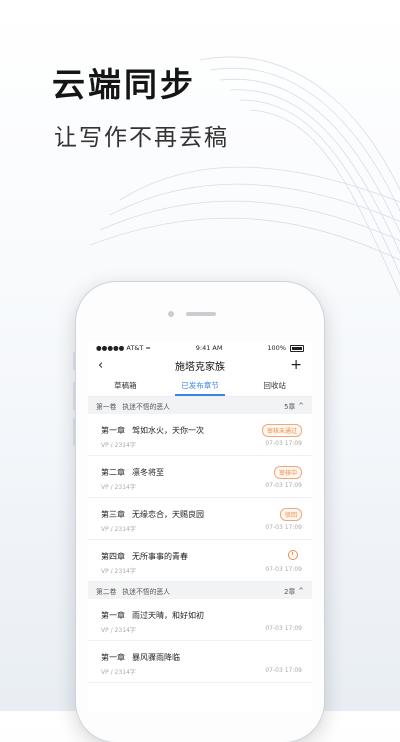 The height and width of the screenshot is (742, 400). I want to click on chapter-row: 第二章 凛冬将至 VP / 2314字 审核中 07-03 17:09, so click(200, 477).